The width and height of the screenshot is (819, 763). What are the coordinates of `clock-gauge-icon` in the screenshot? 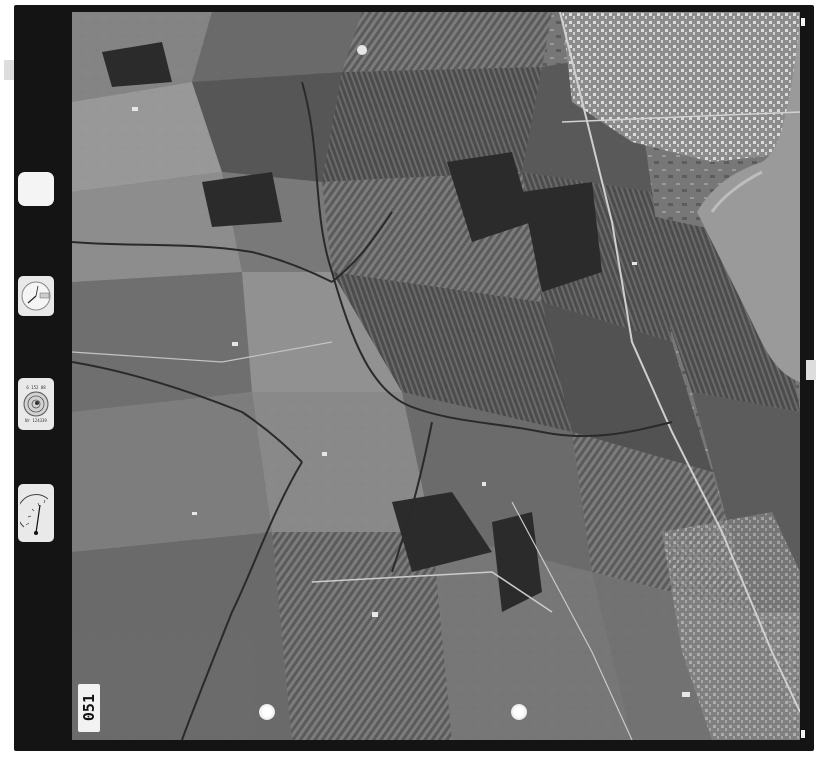 It's located at (36, 296).